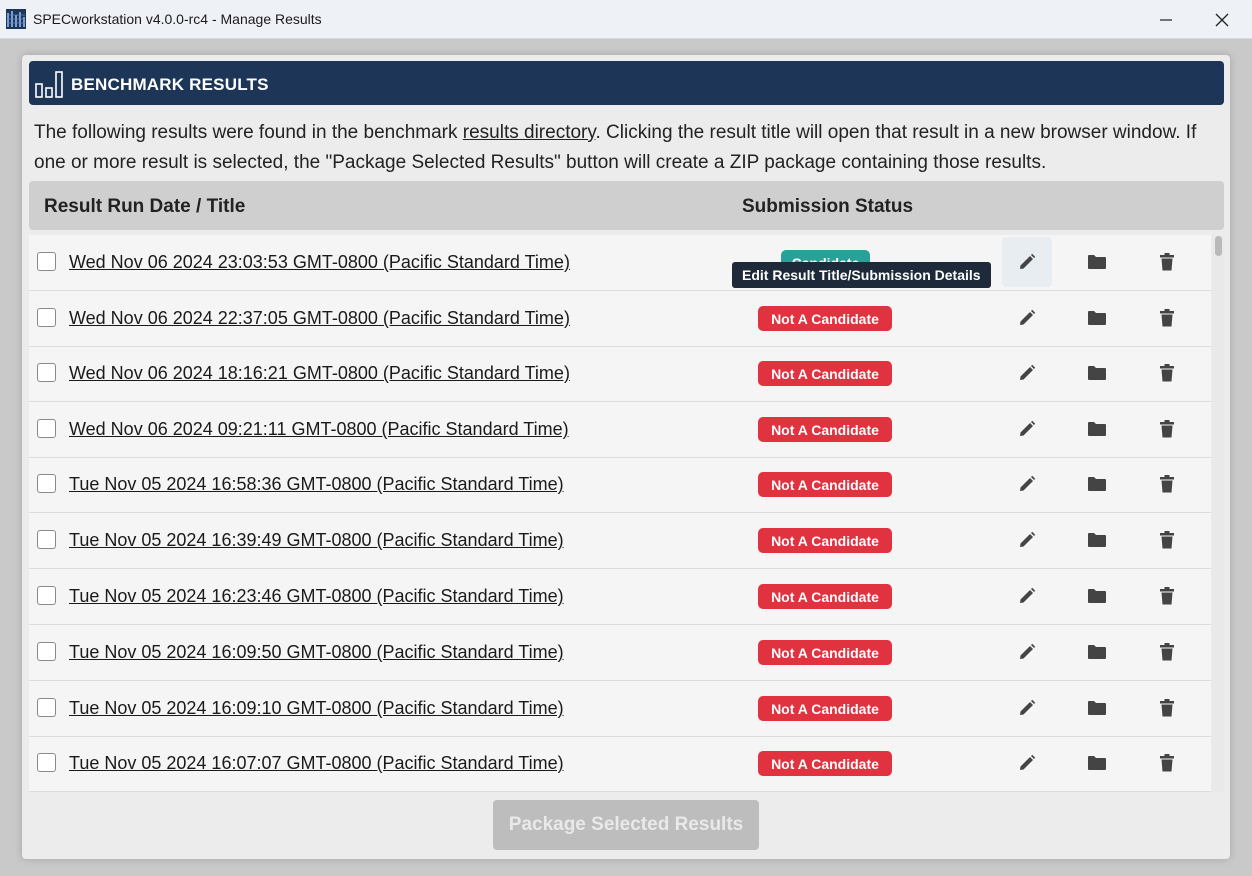 Image resolution: width=1252 pixels, height=876 pixels. What do you see at coordinates (626, 83) in the screenshot?
I see `section-header: BENCHMARK RESULTS` at bounding box center [626, 83].